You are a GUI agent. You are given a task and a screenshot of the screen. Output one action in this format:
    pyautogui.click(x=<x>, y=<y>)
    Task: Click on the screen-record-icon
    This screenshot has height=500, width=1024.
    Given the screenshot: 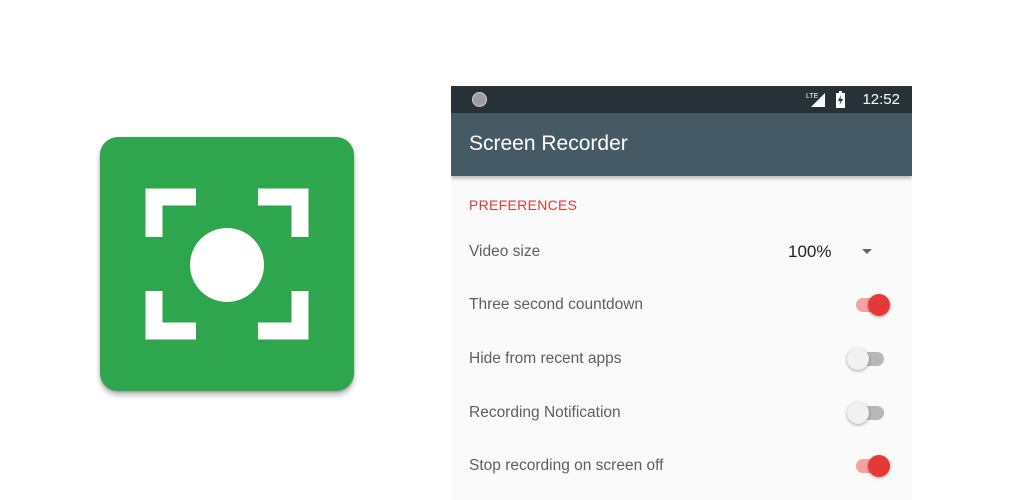 What is the action you would take?
    pyautogui.click(x=227, y=264)
    